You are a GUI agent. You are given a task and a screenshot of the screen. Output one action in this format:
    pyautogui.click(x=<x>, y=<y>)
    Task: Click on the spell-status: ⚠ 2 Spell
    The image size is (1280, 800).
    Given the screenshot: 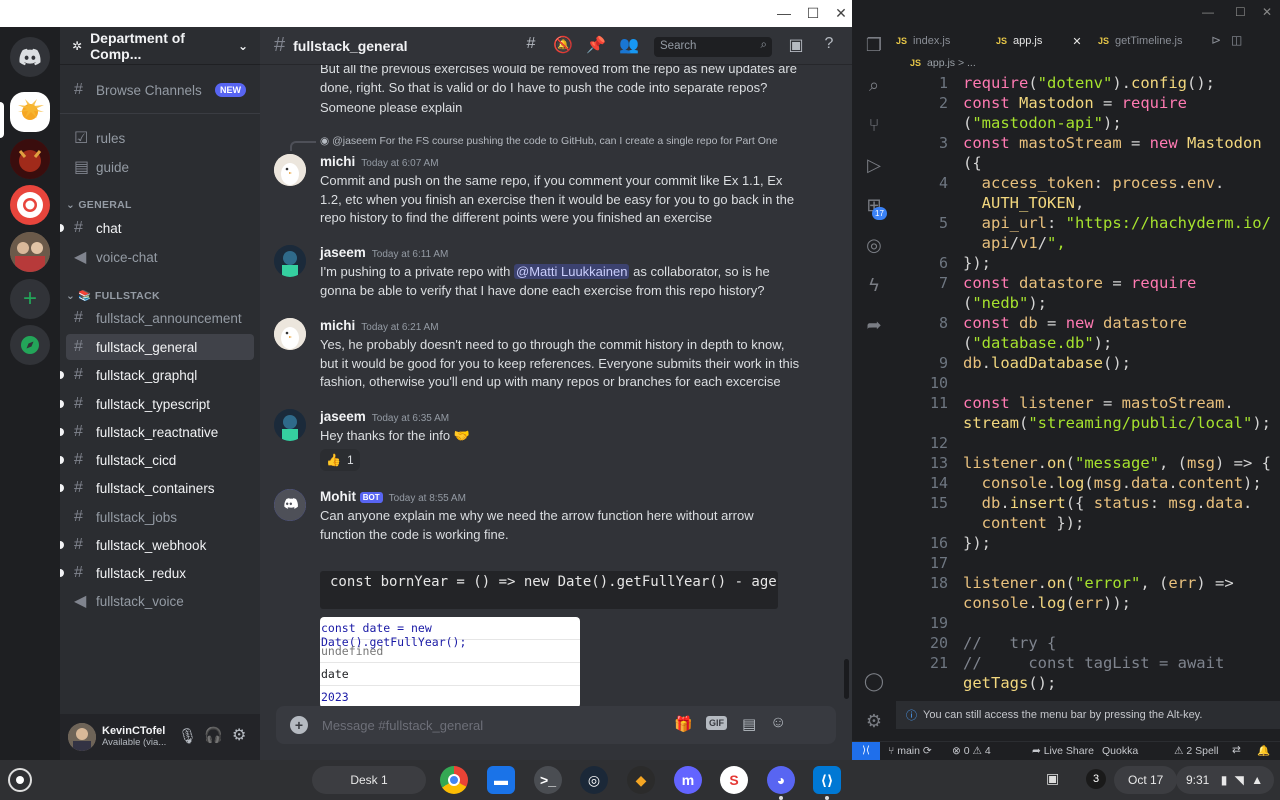 What is the action you would take?
    pyautogui.click(x=1196, y=751)
    